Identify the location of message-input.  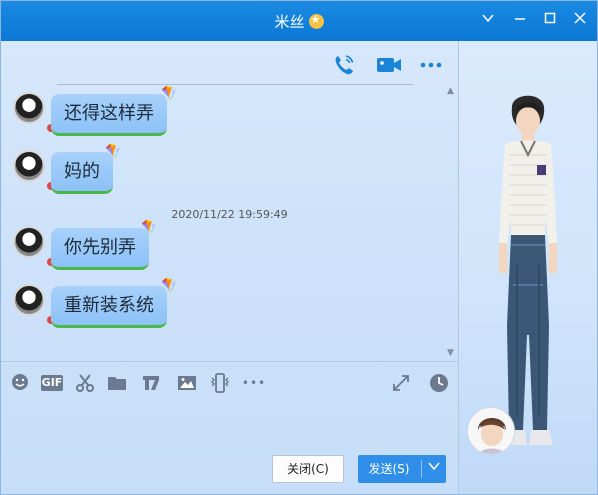
(229, 427).